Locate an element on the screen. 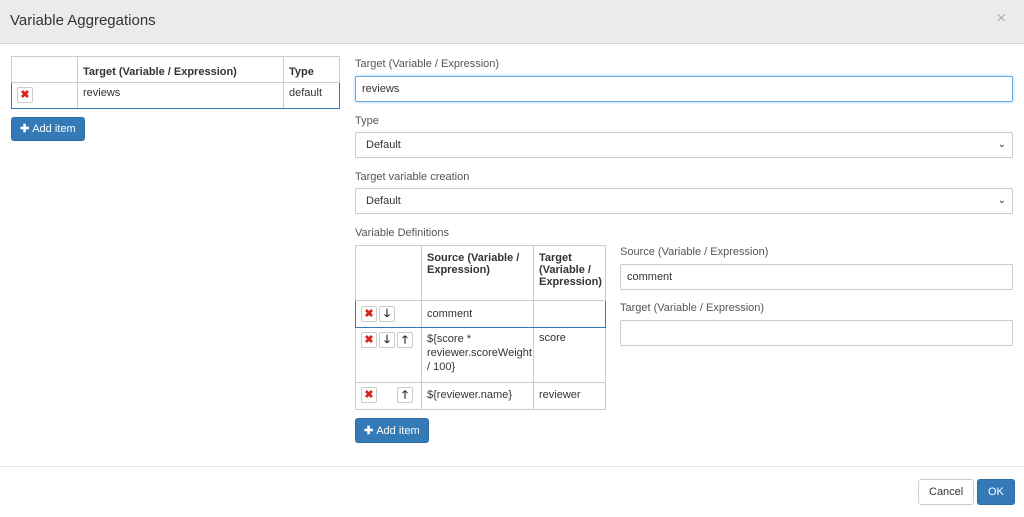 This screenshot has width=1024, height=517. type-label: Type is located at coordinates (367, 121).